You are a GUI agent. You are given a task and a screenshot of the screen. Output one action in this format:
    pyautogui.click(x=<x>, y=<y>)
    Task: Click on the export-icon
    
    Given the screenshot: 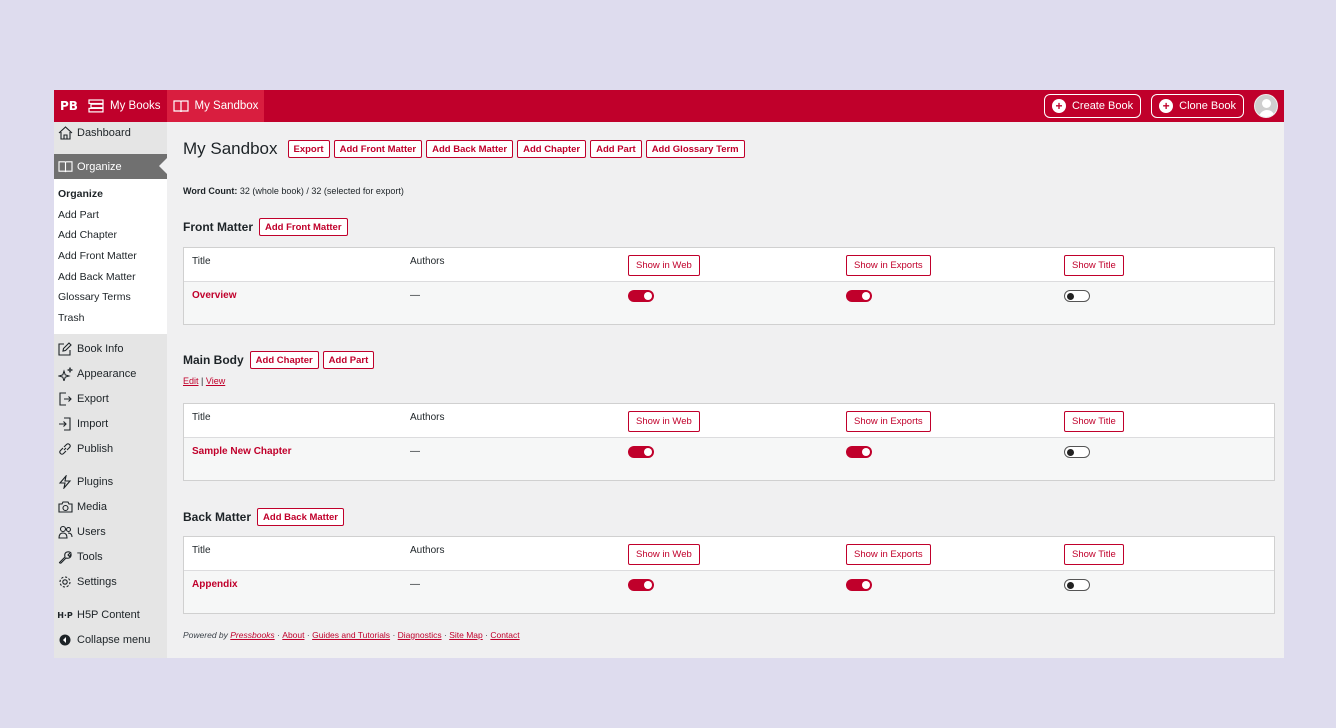 What is the action you would take?
    pyautogui.click(x=65, y=399)
    